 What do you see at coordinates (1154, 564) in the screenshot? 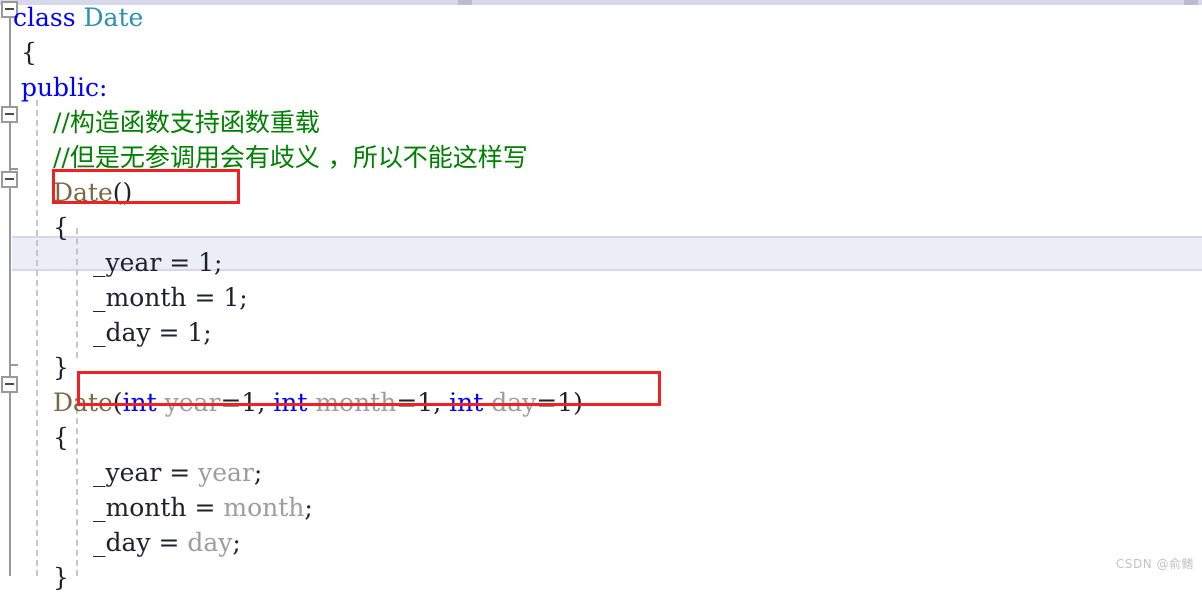
I see `csdn-watermark: CSDN @俞鳍` at bounding box center [1154, 564].